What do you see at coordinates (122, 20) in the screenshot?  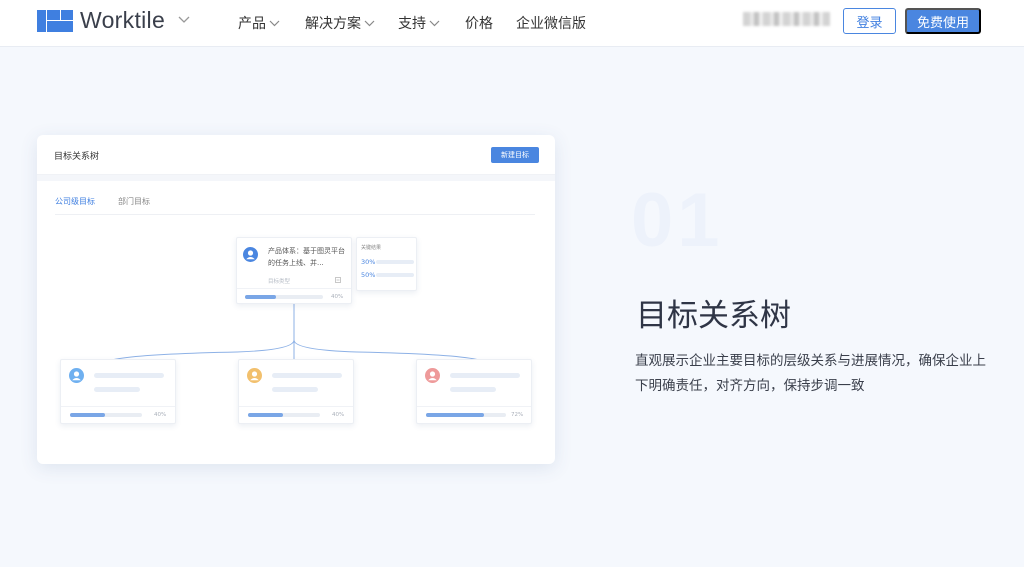 I see `brand-name: Worktile` at bounding box center [122, 20].